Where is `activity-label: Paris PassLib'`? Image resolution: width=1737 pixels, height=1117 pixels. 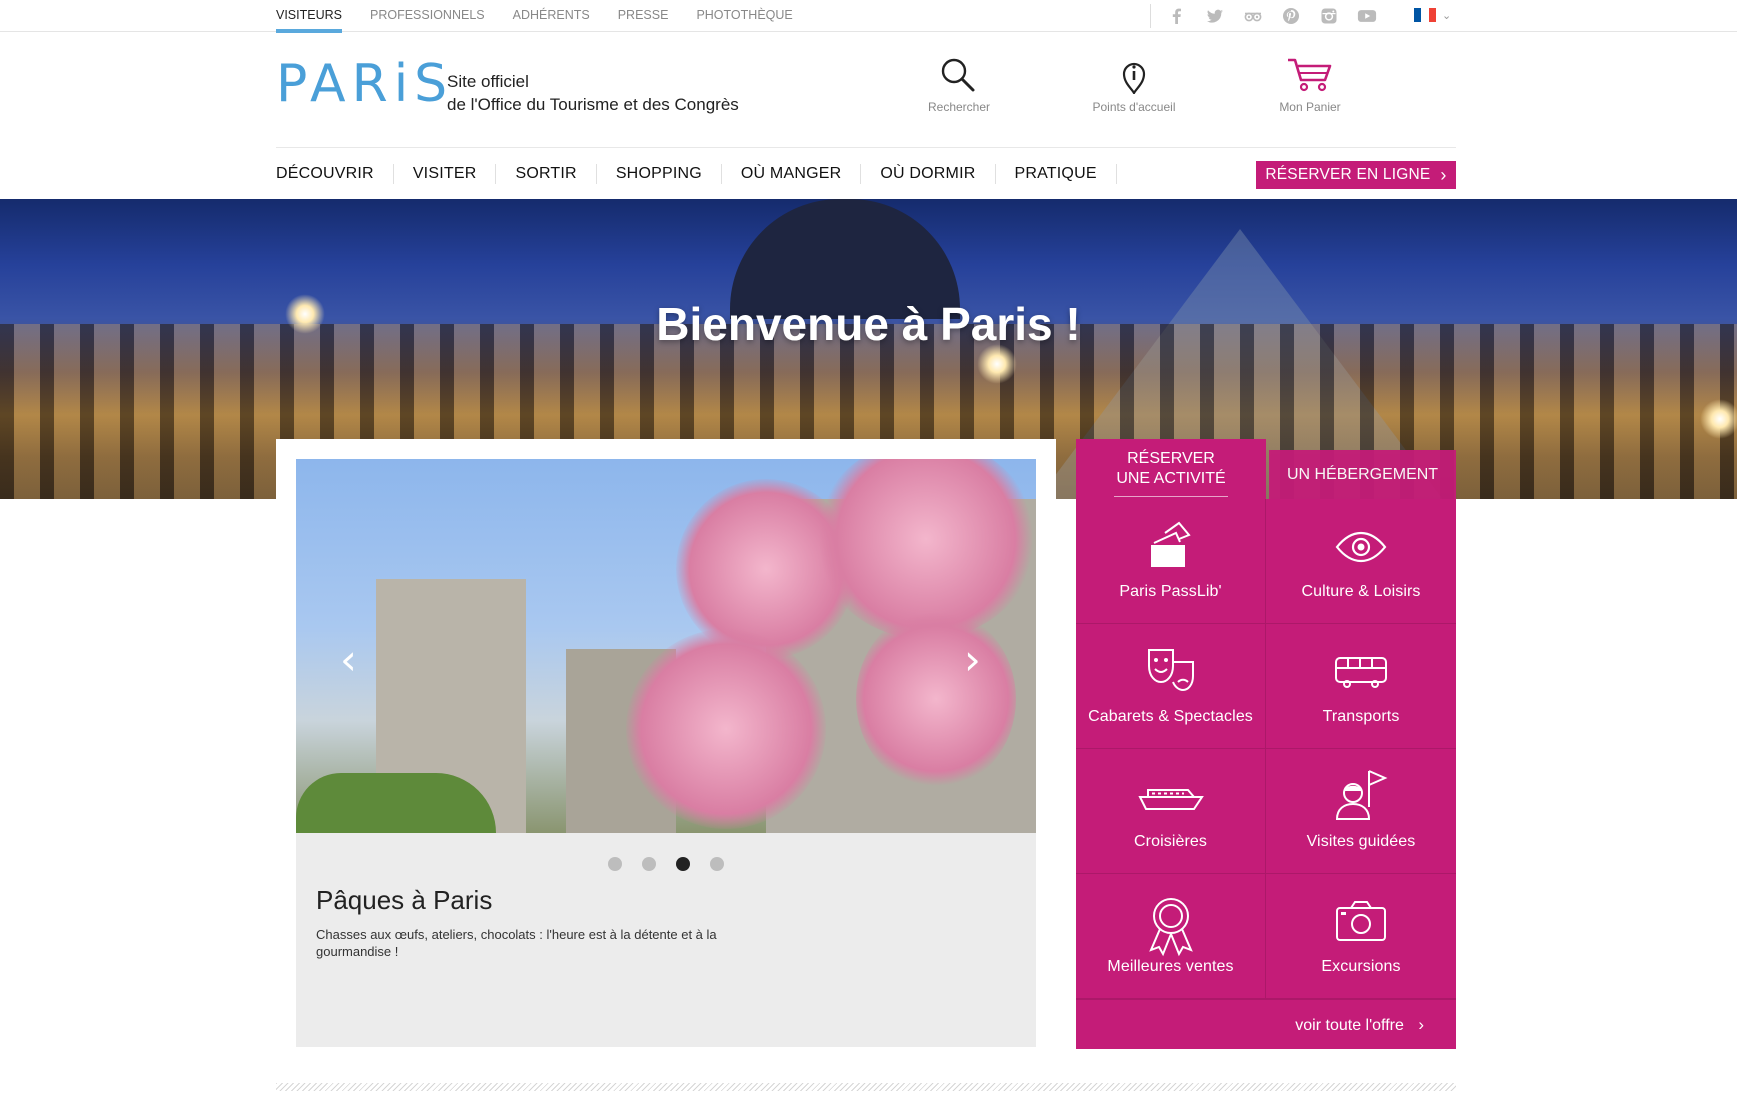
activity-label: Paris PassLib' is located at coordinates (1170, 591).